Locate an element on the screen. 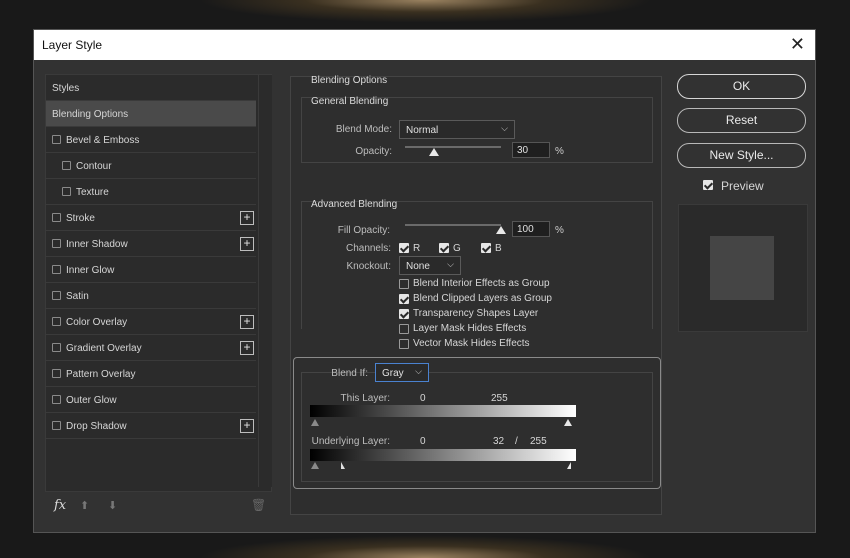 This screenshot has height=558, width=850. opacity-slider-thumb is located at coordinates (433, 152).